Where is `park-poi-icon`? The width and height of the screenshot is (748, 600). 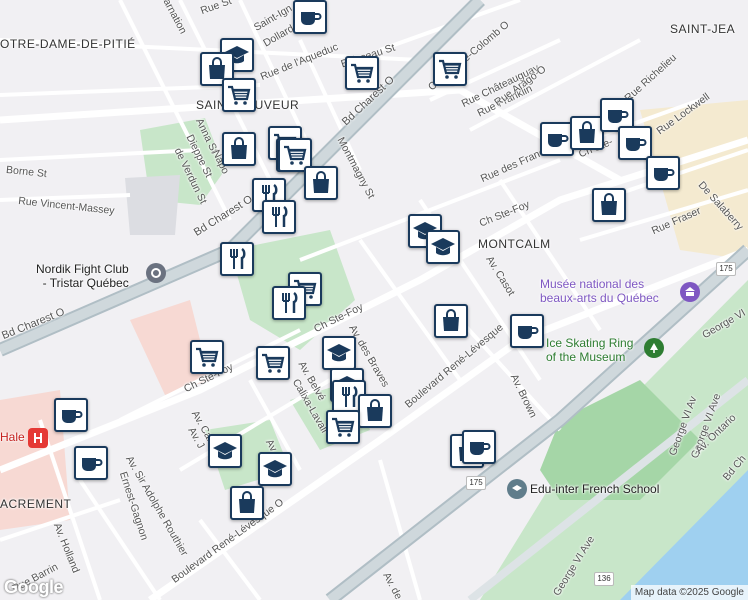
park-poi-icon is located at coordinates (654, 348).